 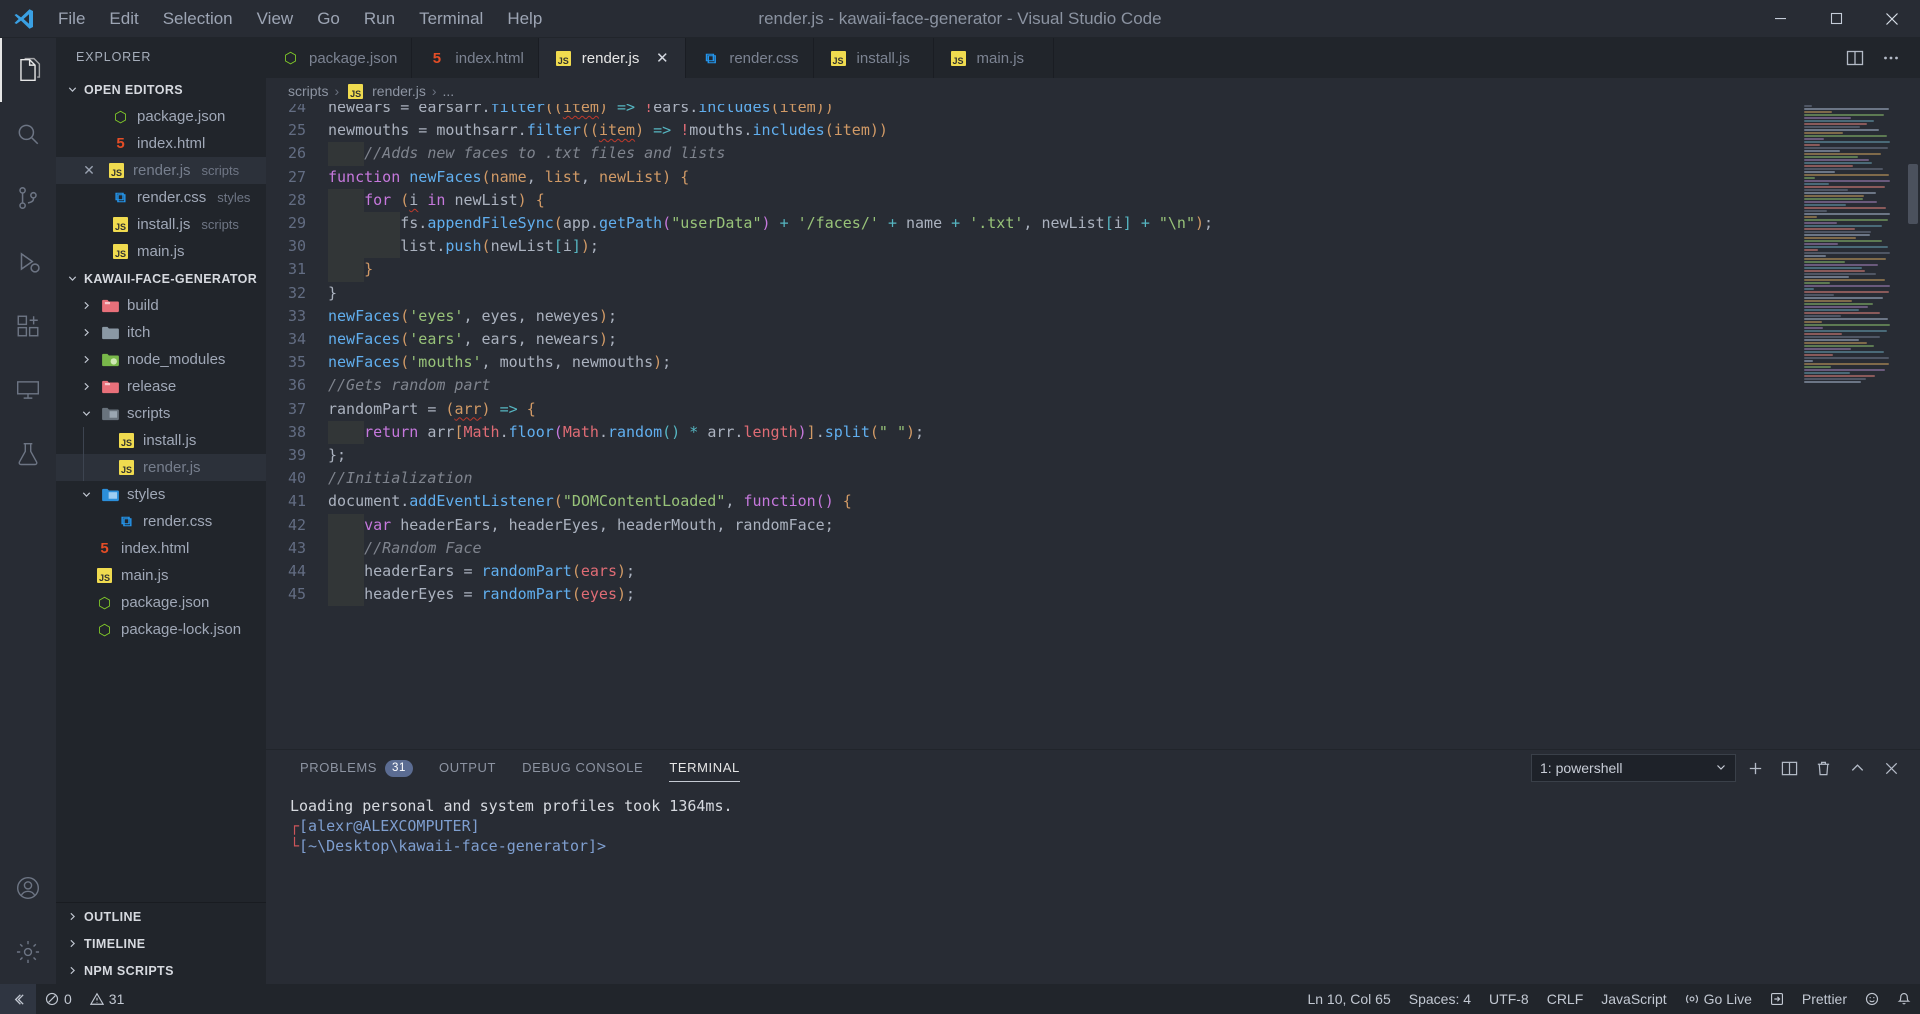 What do you see at coordinates (1892, 19) in the screenshot?
I see `close-button` at bounding box center [1892, 19].